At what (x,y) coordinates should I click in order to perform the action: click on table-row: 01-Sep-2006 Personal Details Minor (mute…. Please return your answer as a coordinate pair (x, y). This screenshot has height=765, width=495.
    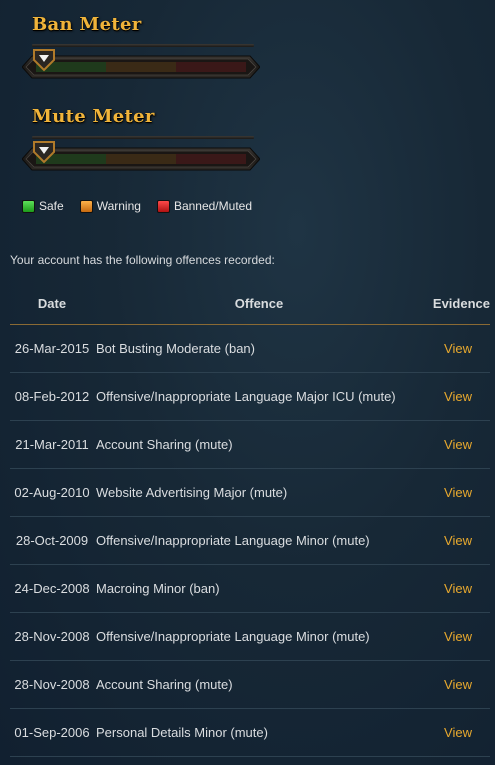
    Looking at the image, I should click on (250, 733).